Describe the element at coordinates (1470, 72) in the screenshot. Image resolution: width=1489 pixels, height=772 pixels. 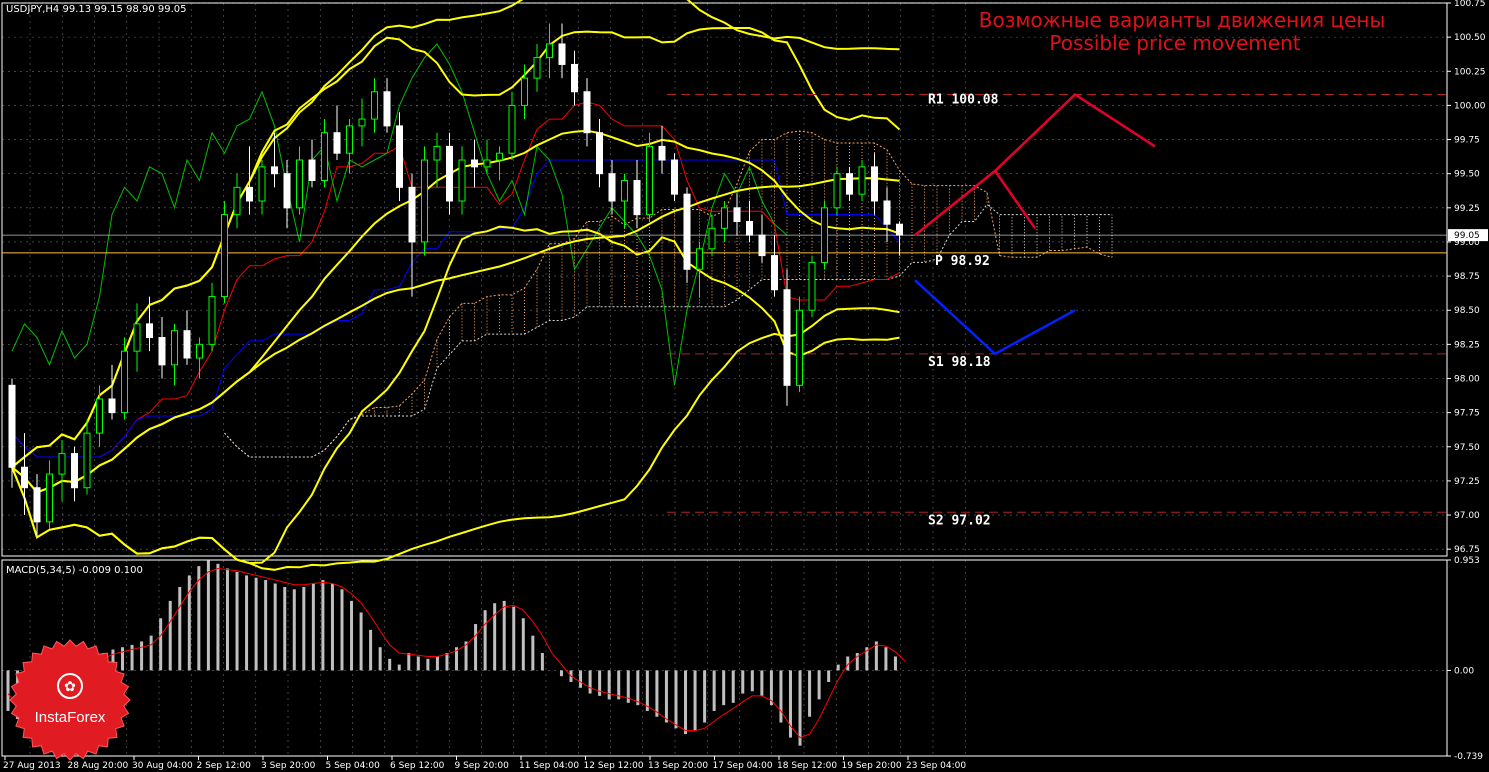
I see `y-tick-label: 100.25` at that location.